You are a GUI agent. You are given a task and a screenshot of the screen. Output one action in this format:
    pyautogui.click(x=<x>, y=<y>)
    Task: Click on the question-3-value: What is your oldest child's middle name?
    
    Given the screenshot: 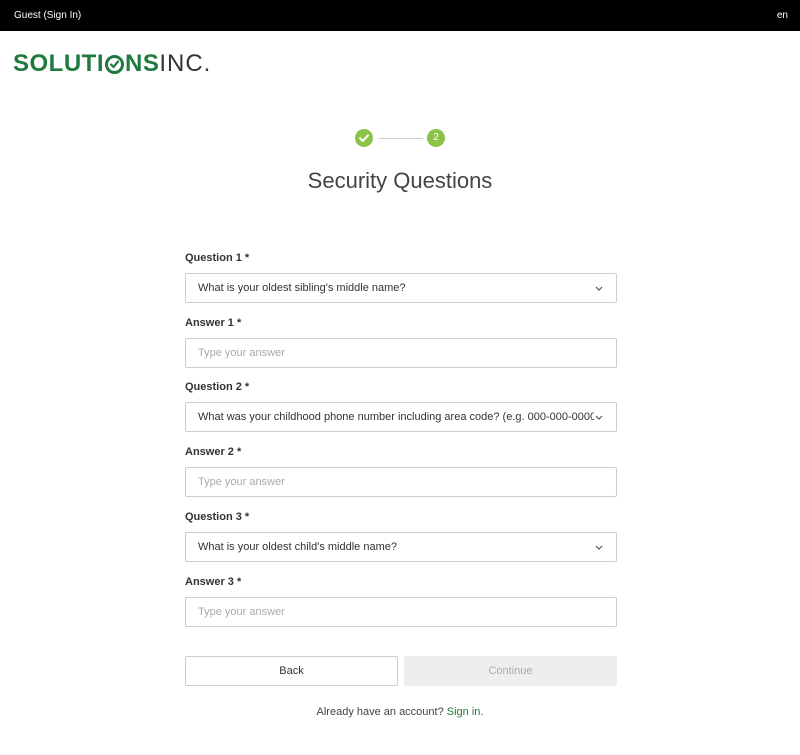 What is the action you would take?
    pyautogui.click(x=297, y=547)
    